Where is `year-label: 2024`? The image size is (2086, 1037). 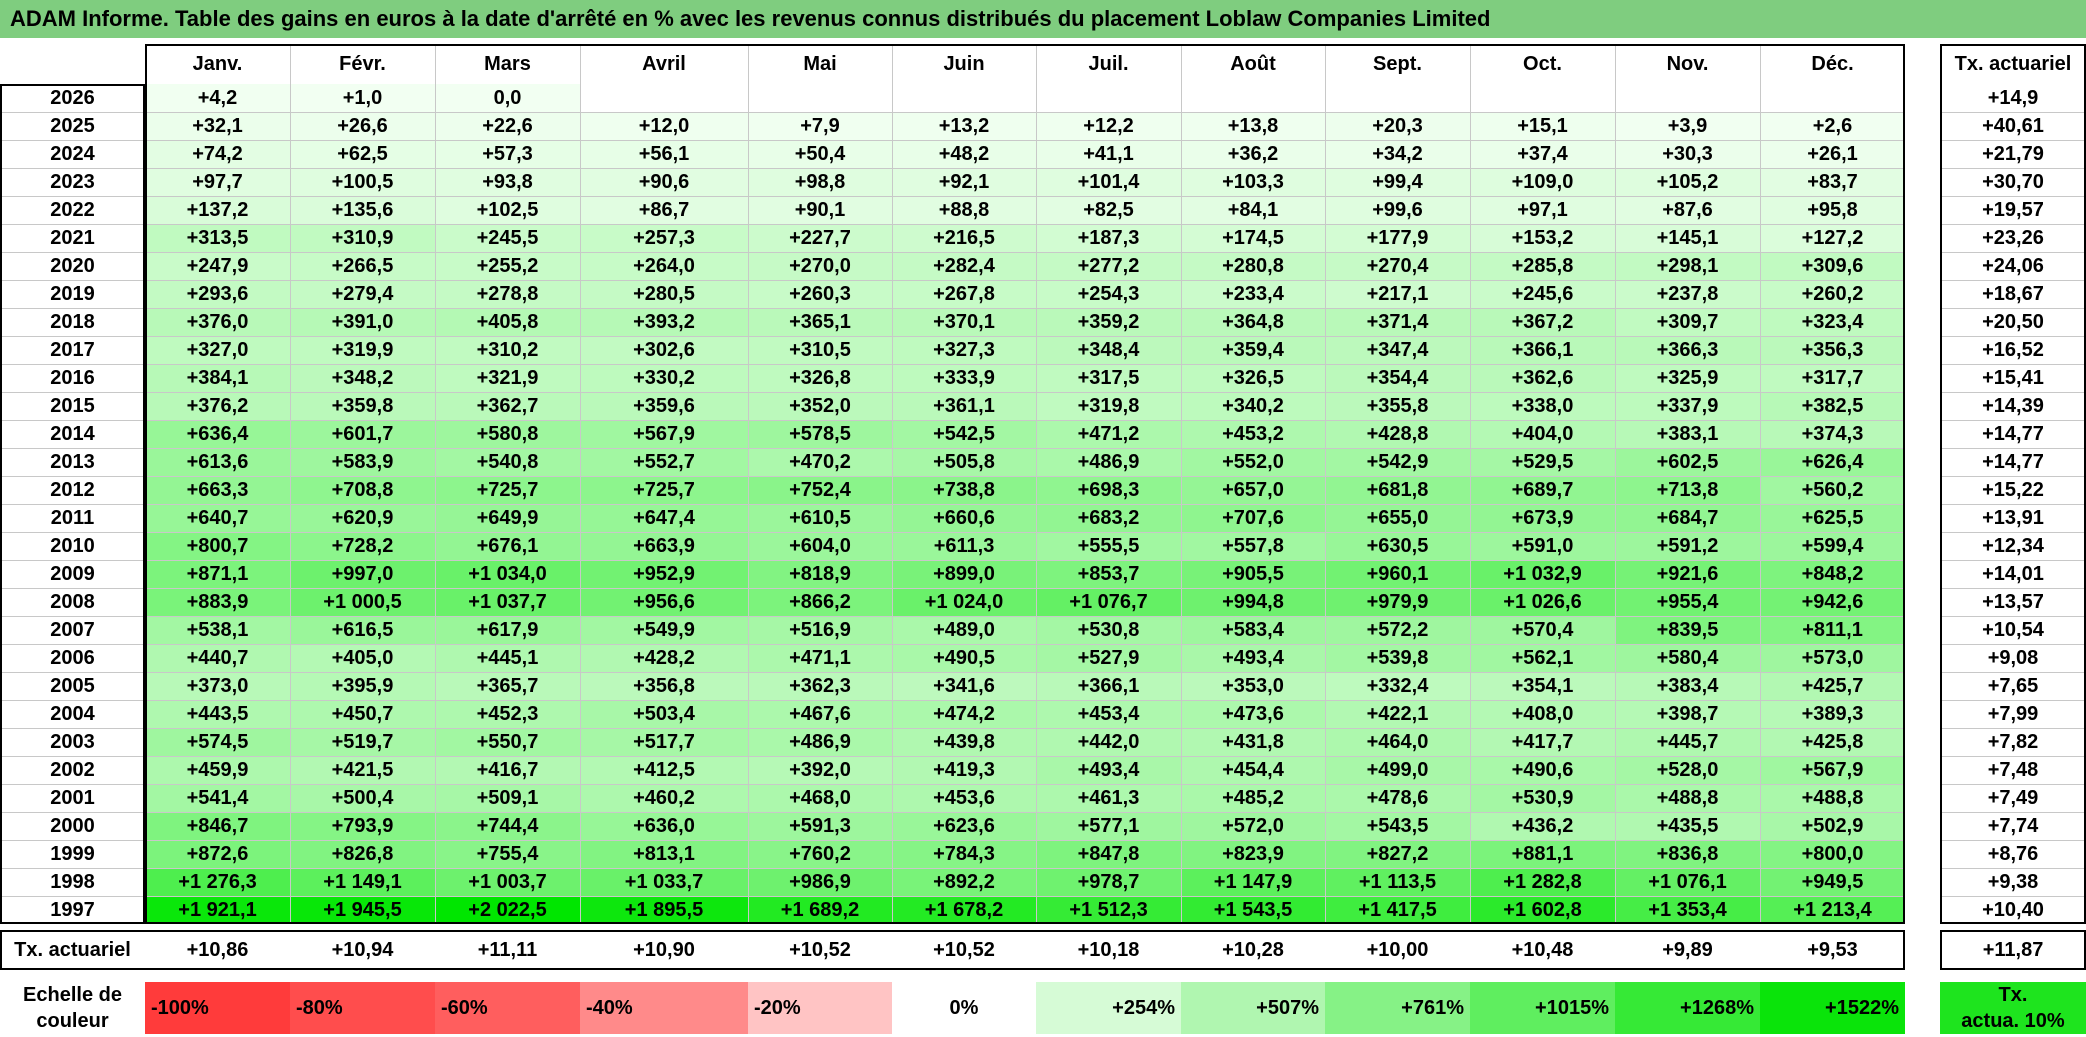 year-label: 2024 is located at coordinates (72, 154).